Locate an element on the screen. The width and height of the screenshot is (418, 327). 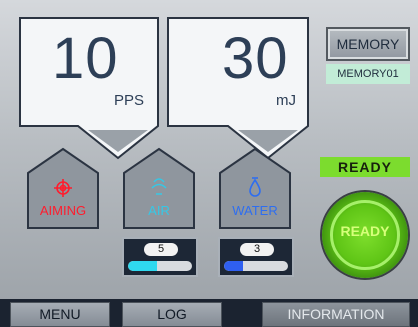
memory-button: MEMORY is located at coordinates (368, 44).